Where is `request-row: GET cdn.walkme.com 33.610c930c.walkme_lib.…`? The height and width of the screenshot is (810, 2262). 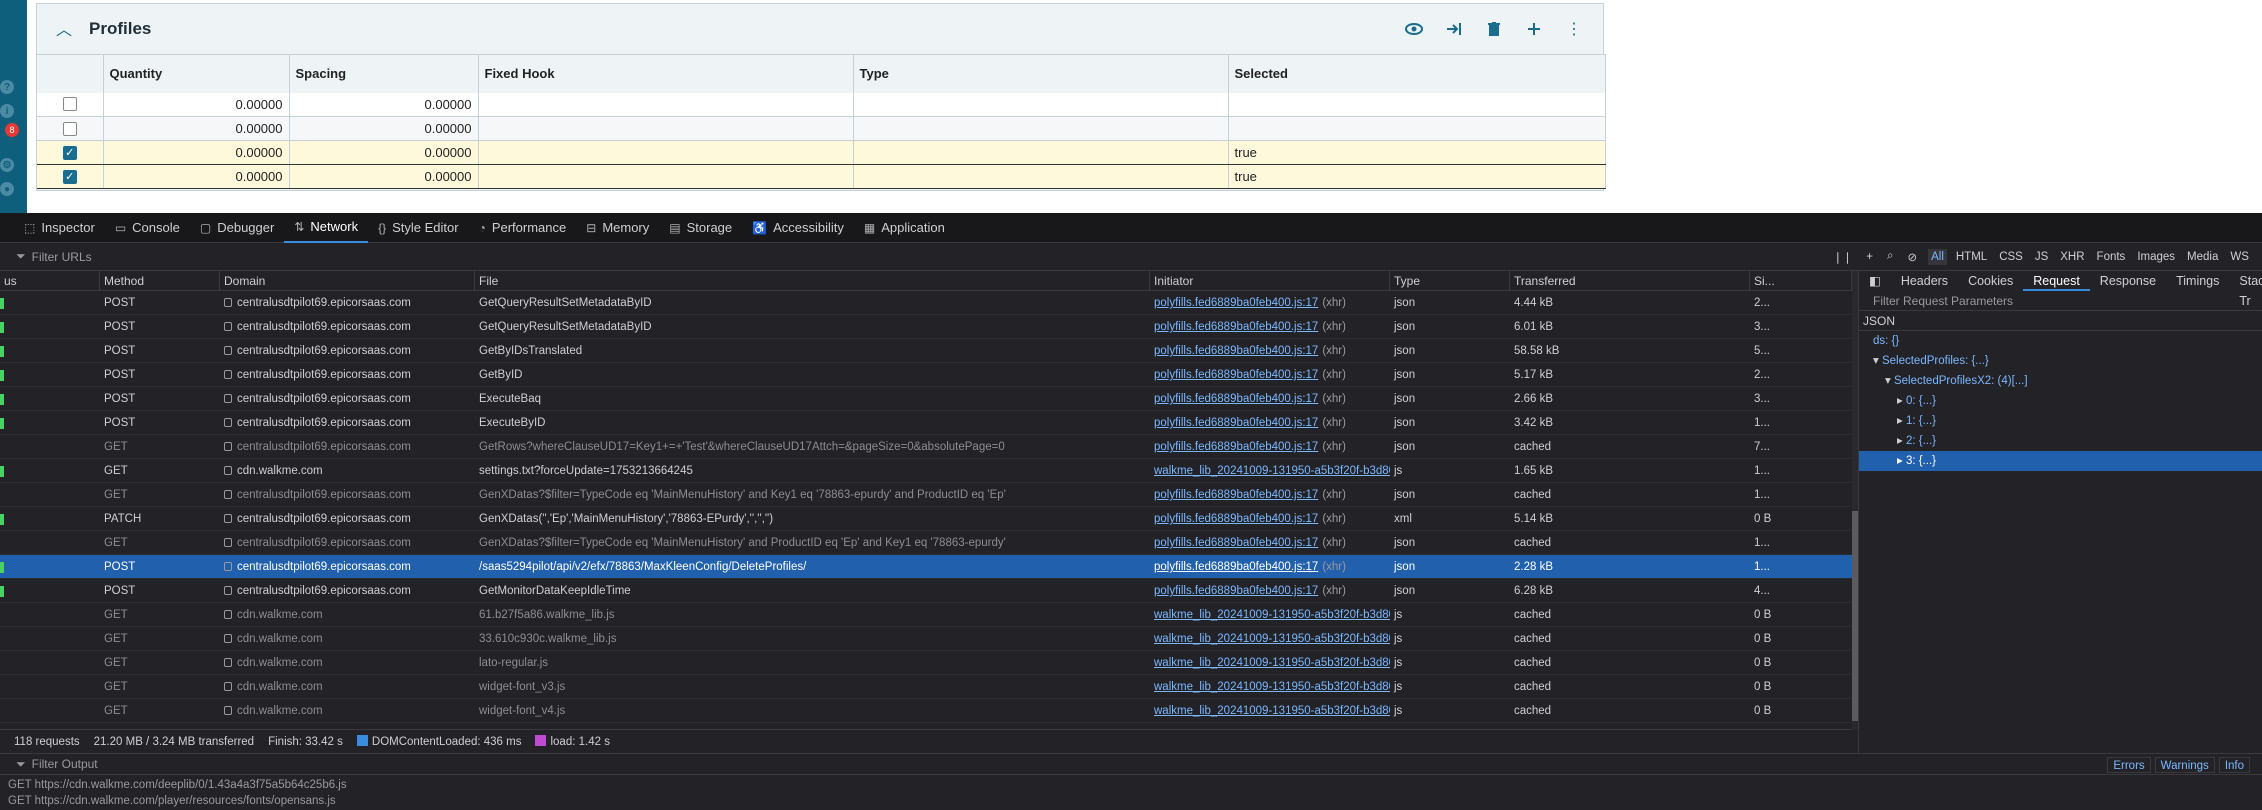 request-row: GET cdn.walkme.com 33.610c930c.walkme_lib.… is located at coordinates (926, 639).